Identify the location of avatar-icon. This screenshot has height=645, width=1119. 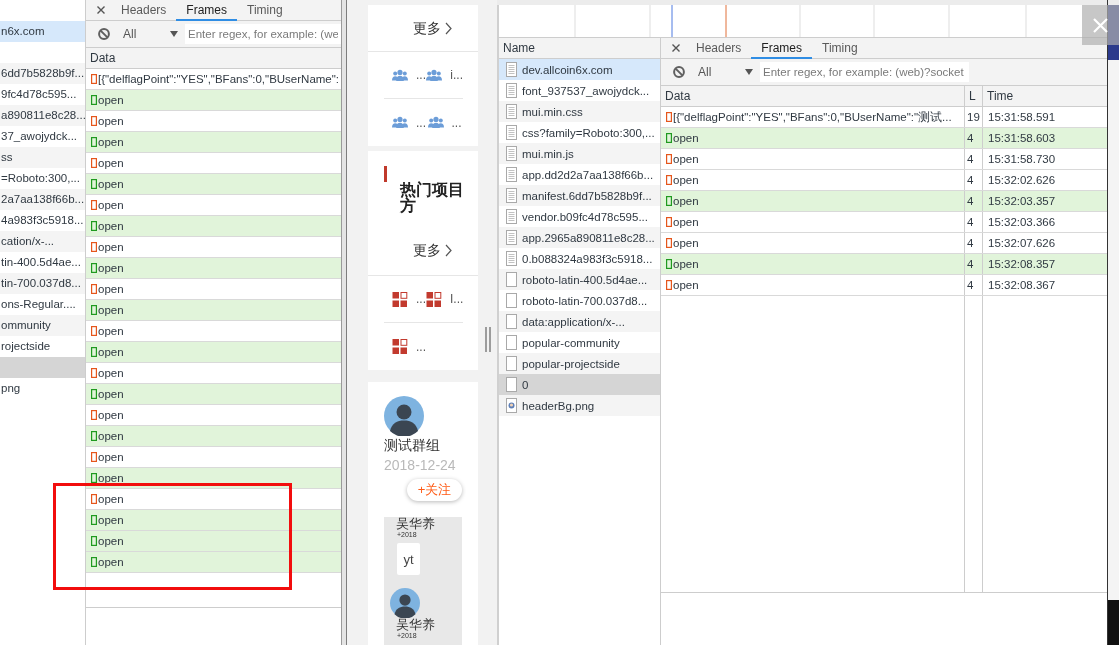
(404, 416).